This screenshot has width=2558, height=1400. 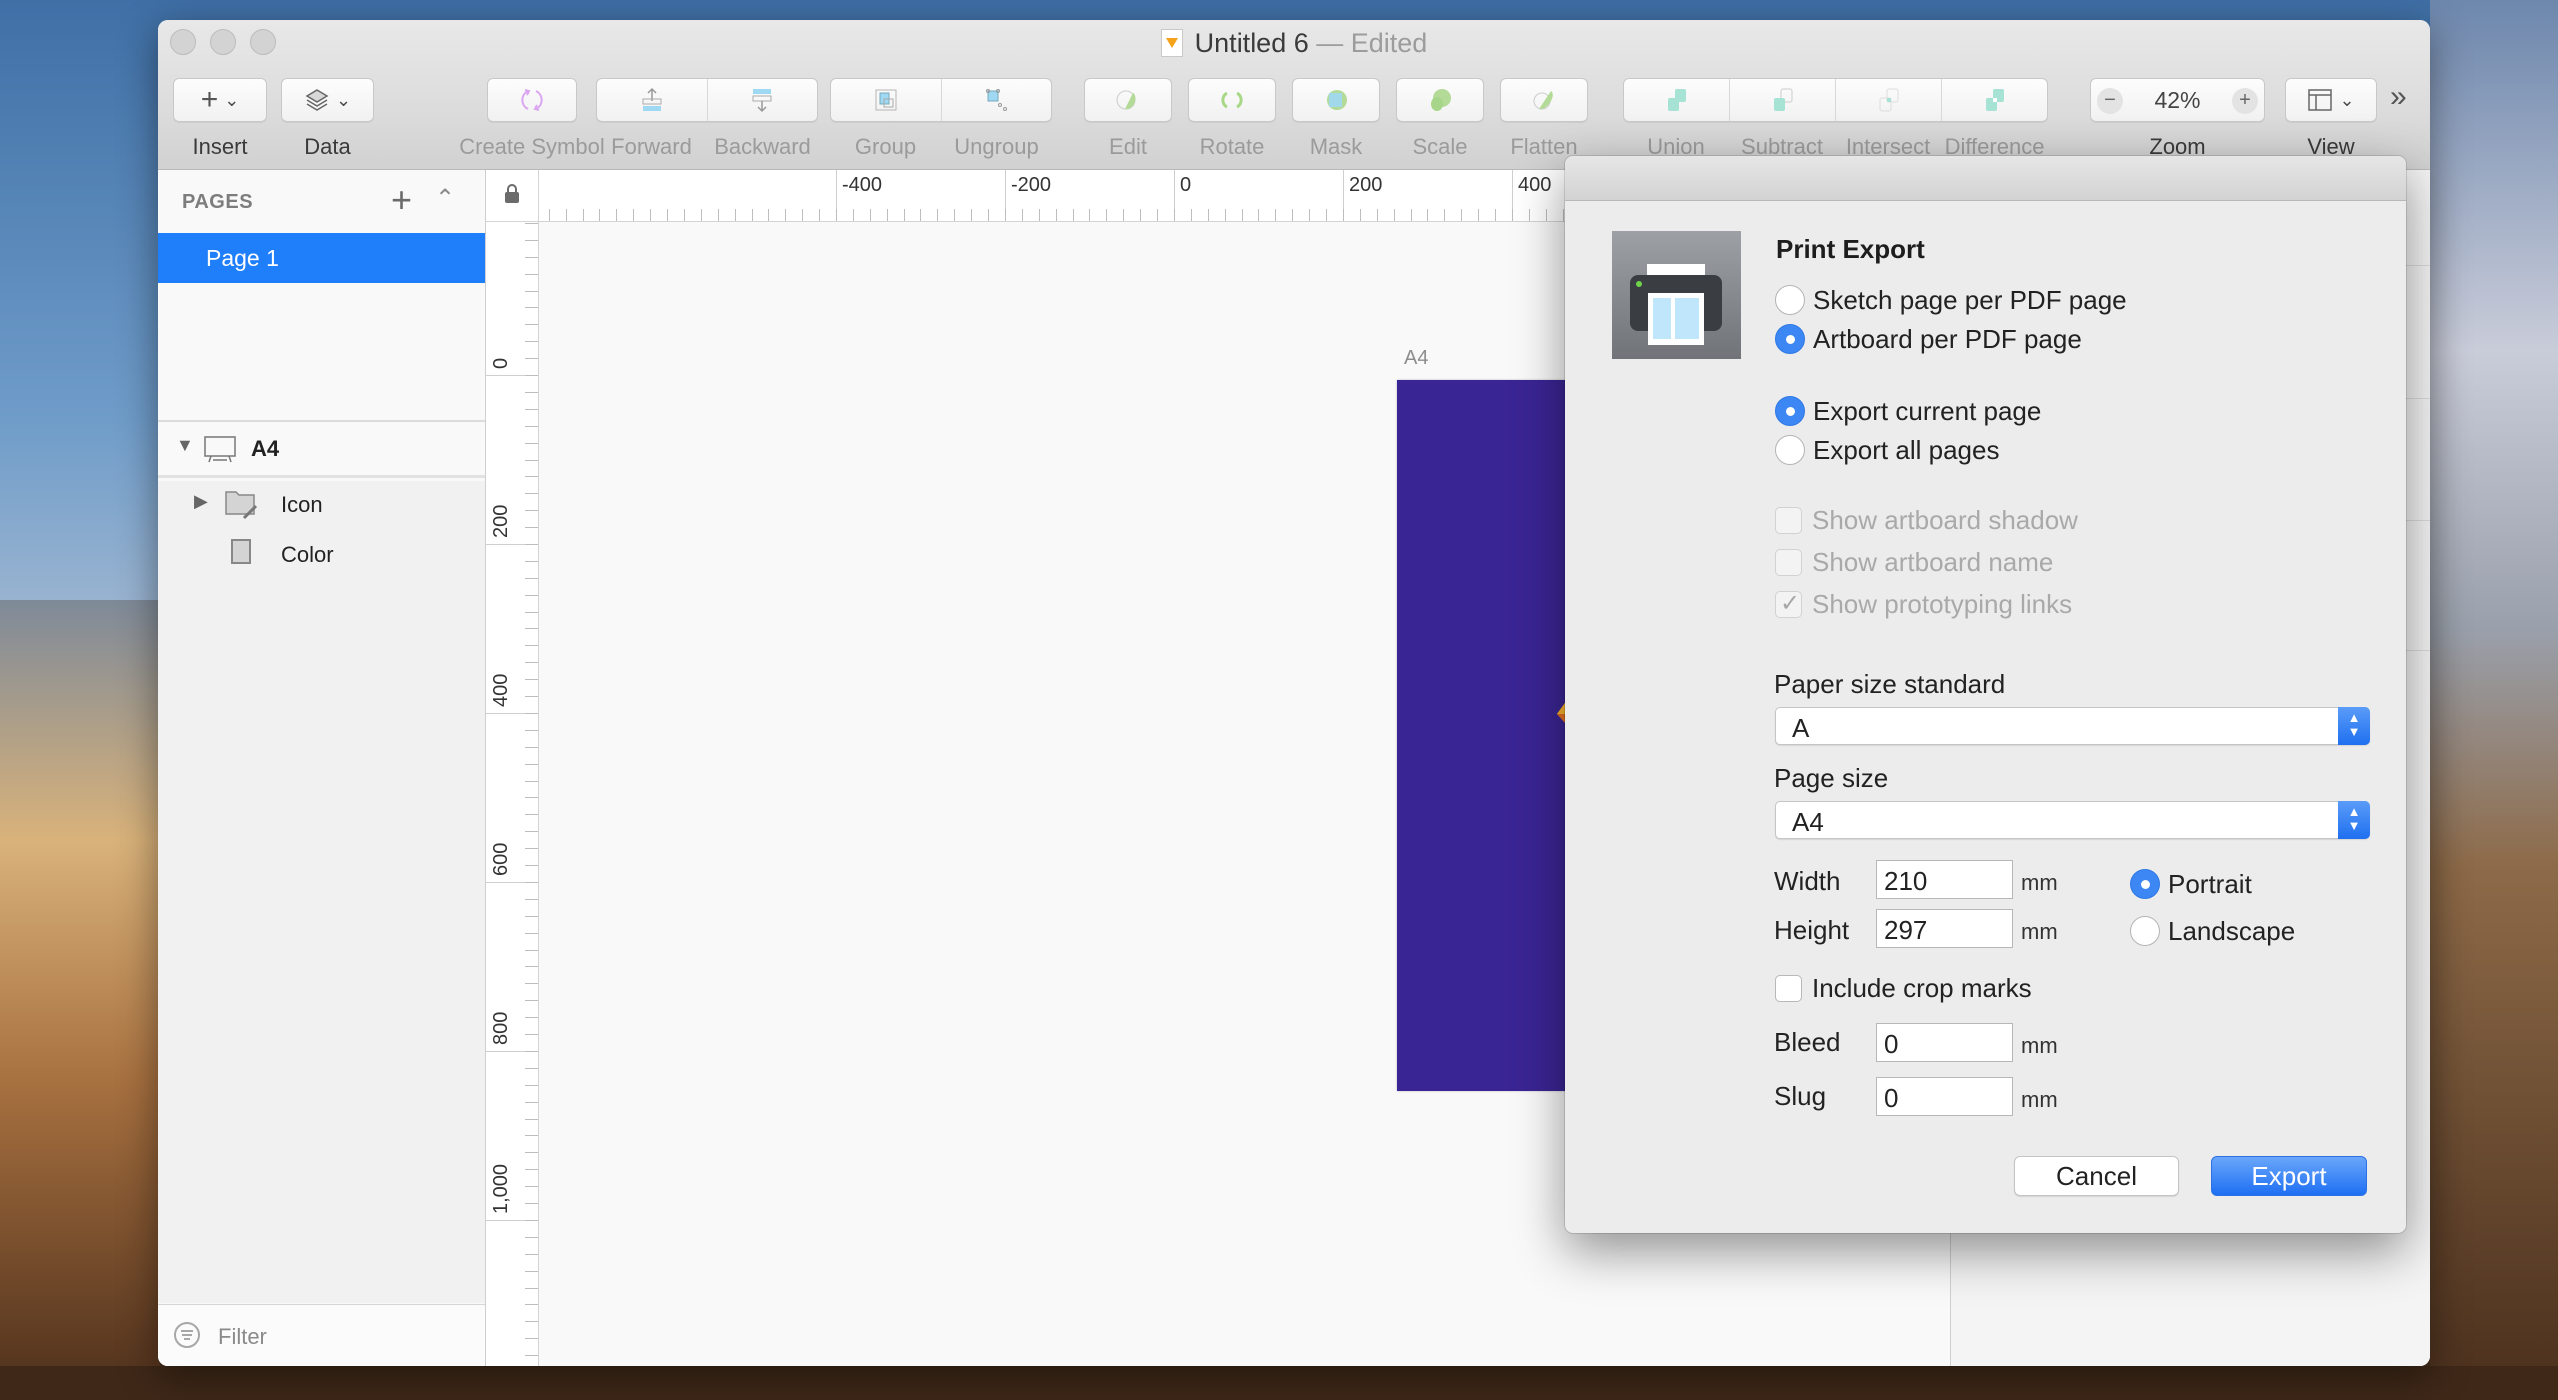 I want to click on send-backward-icon, so click(x=762, y=101).